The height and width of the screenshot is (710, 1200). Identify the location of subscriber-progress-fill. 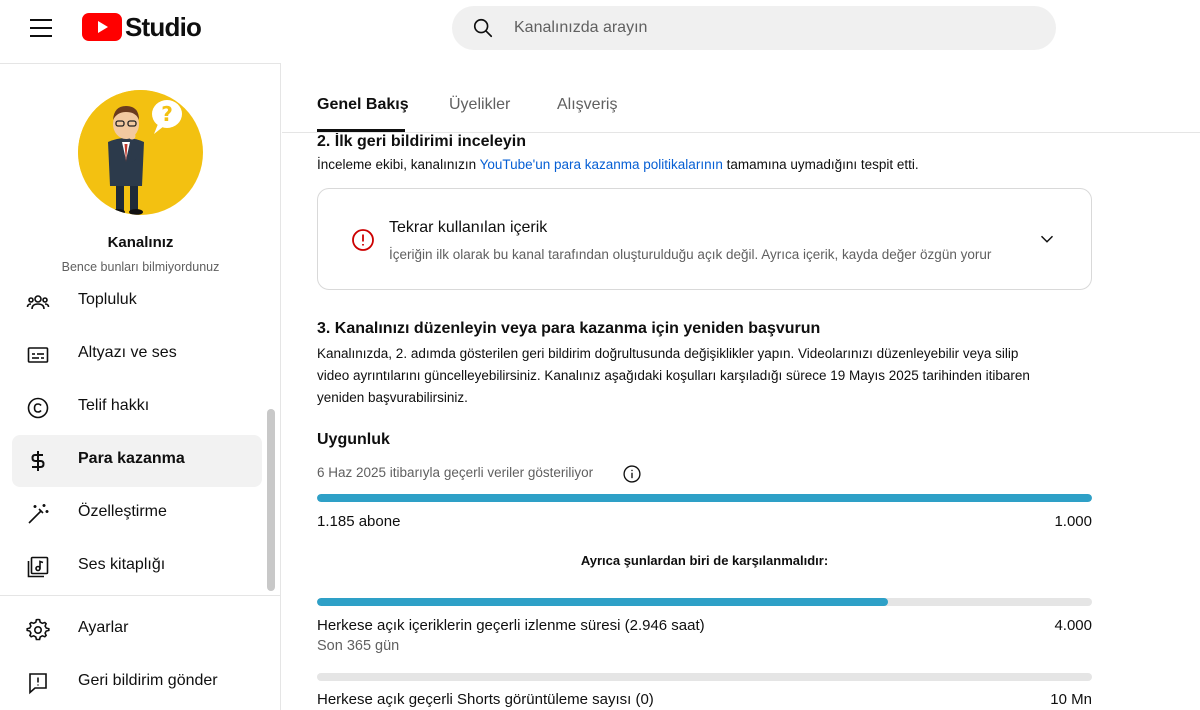
(704, 498).